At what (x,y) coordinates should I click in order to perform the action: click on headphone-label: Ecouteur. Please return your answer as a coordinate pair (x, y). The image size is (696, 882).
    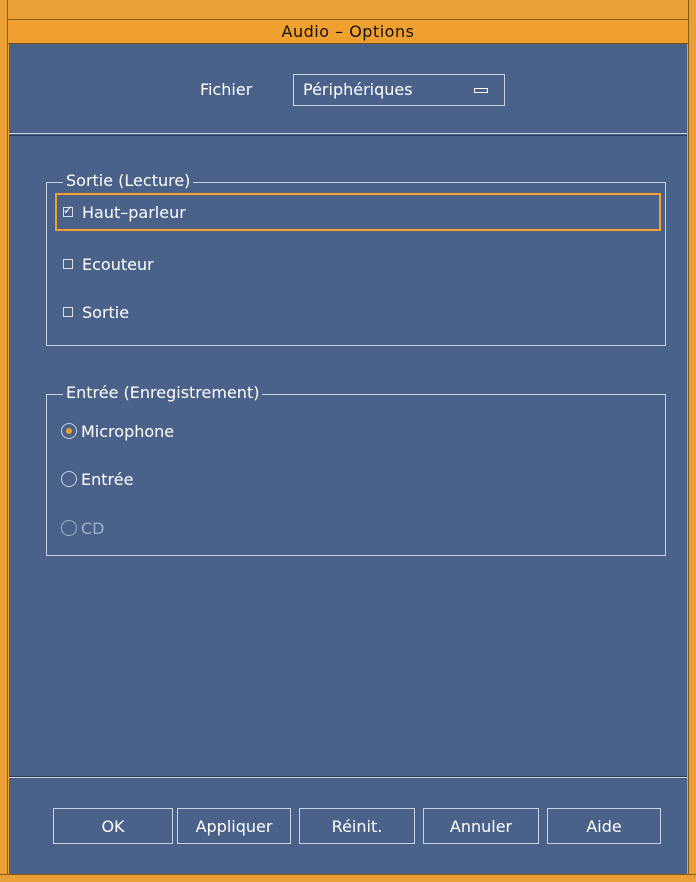
    Looking at the image, I should click on (118, 264).